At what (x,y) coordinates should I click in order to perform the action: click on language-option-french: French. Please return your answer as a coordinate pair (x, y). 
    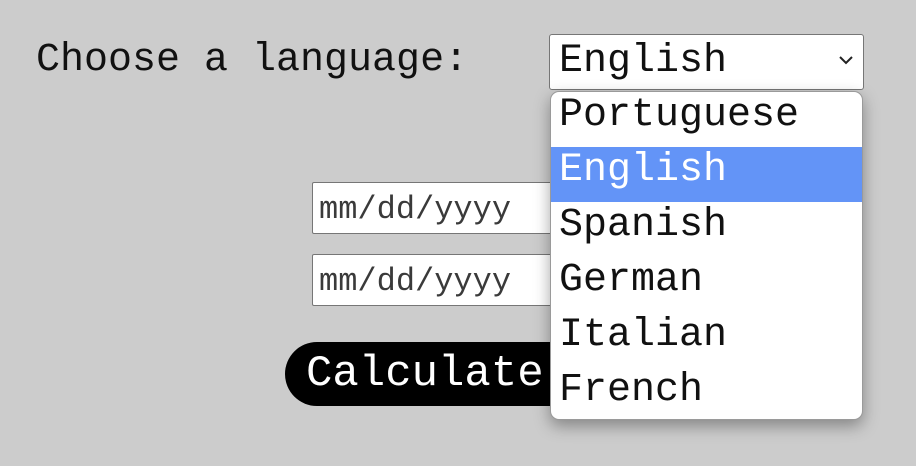
    Looking at the image, I should click on (706, 393).